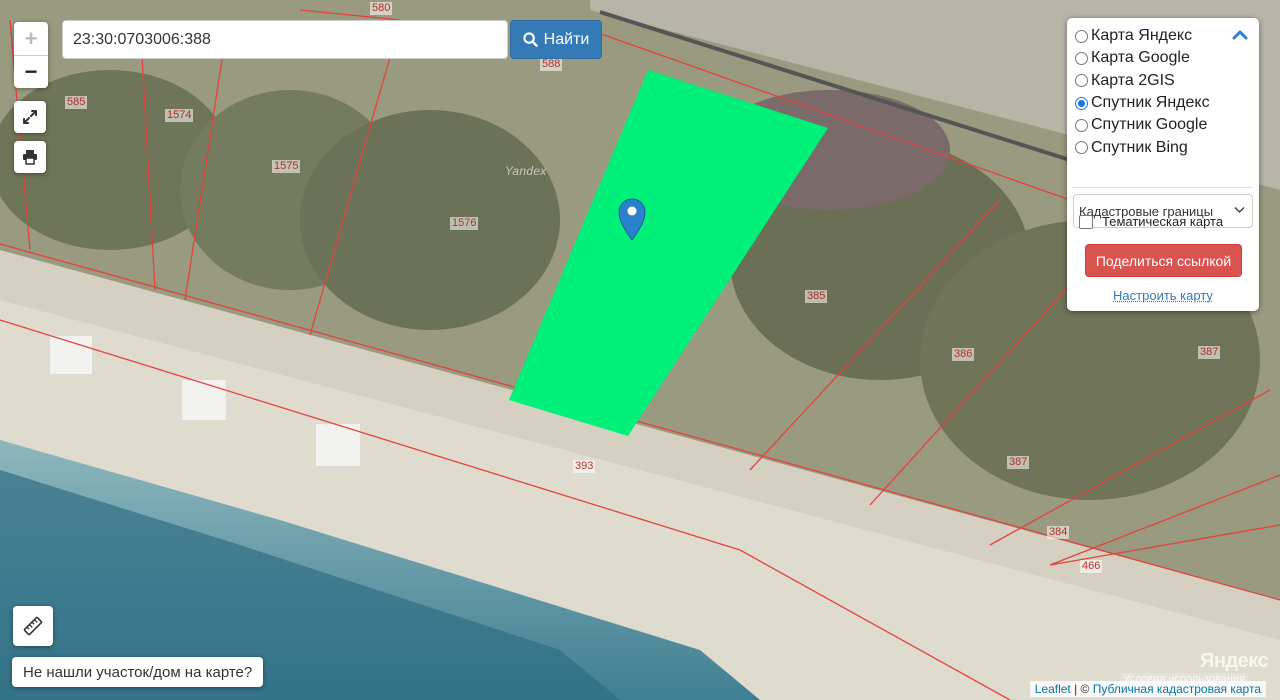 This screenshot has height=700, width=1280. What do you see at coordinates (1163, 260) in the screenshot?
I see `share-link-button: Поделиться ссылкой` at bounding box center [1163, 260].